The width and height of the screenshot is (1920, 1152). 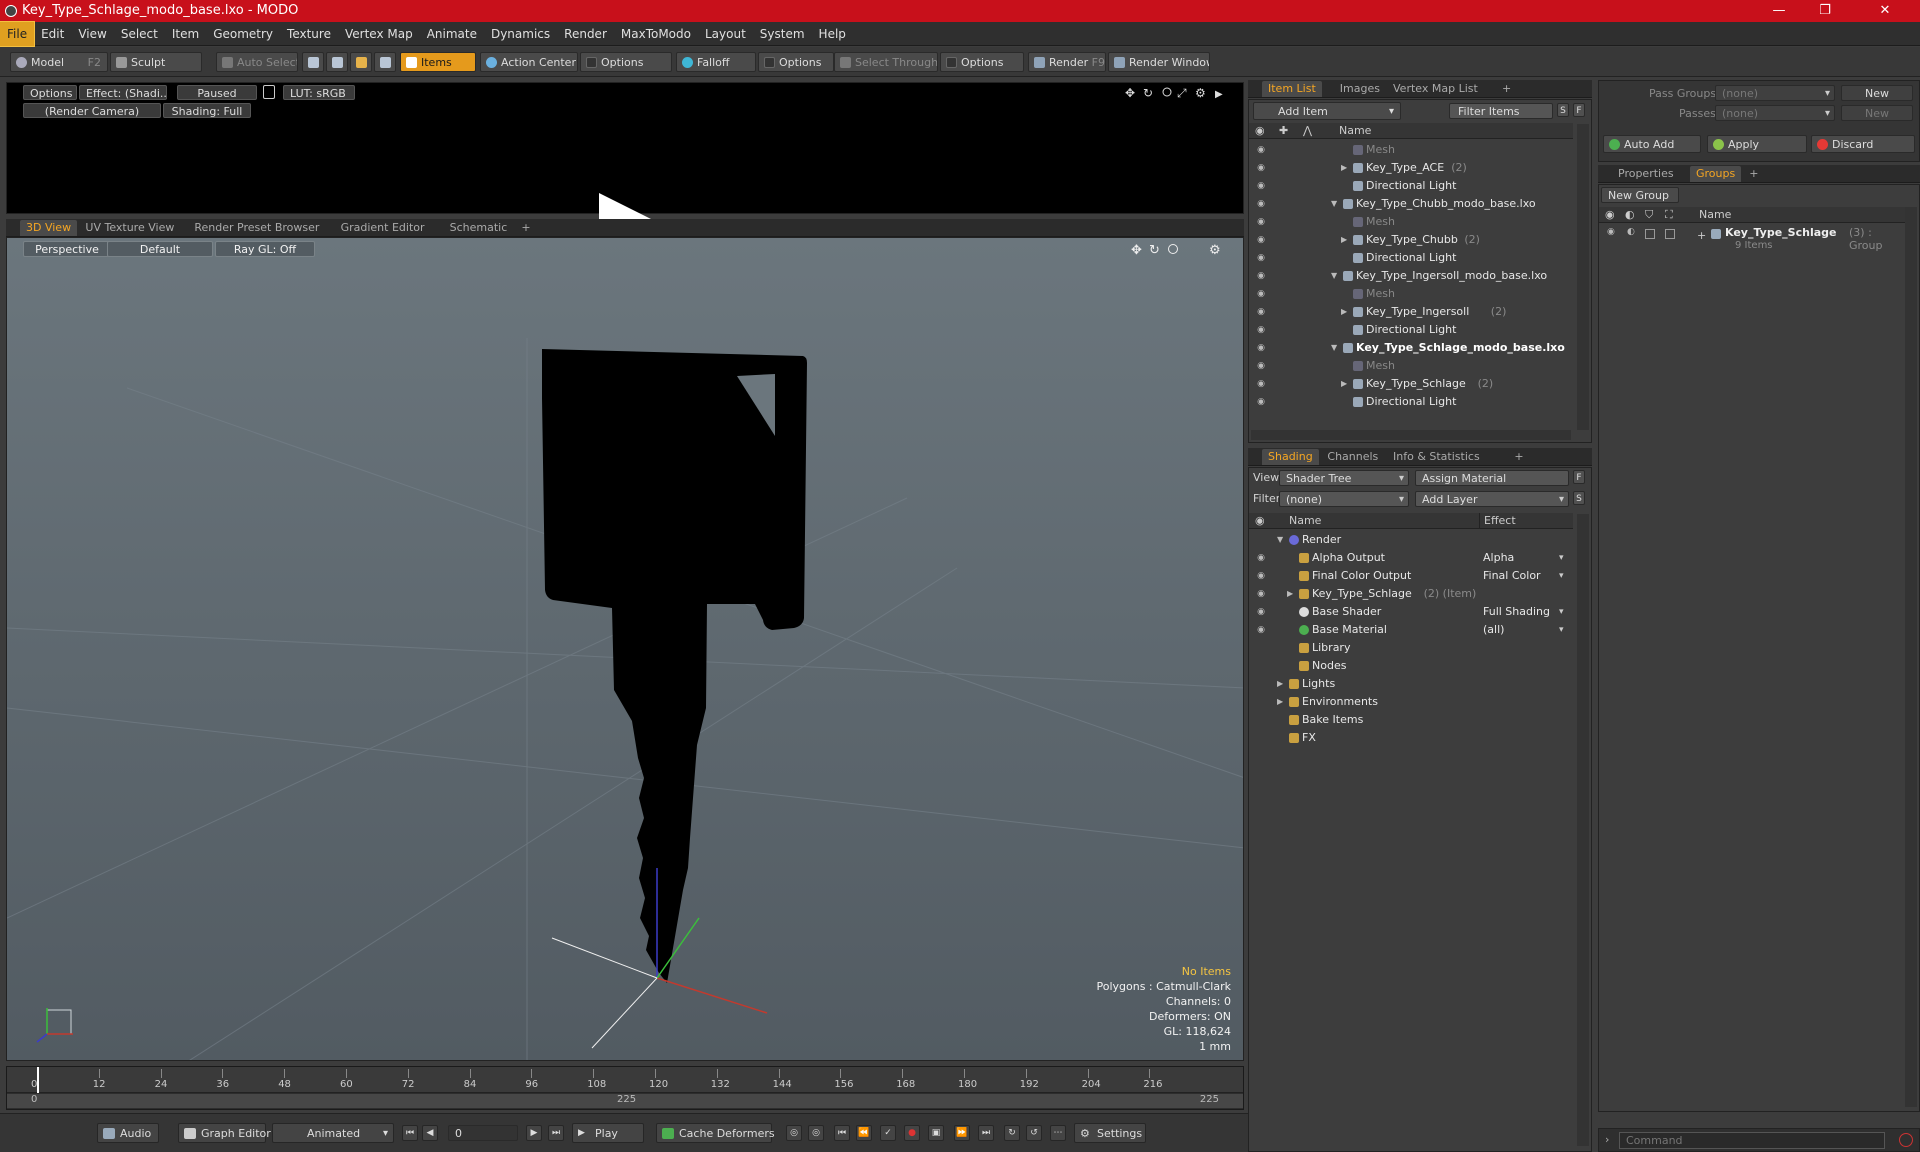 What do you see at coordinates (1885, 11) in the screenshot?
I see `close-icon: ✕` at bounding box center [1885, 11].